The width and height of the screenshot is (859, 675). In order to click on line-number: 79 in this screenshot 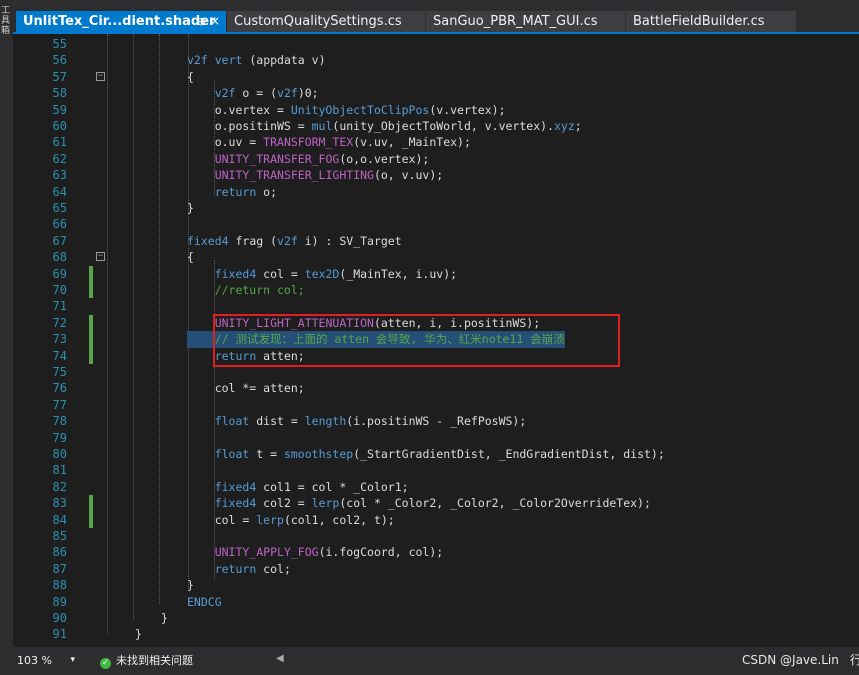, I will do `click(59, 437)`.